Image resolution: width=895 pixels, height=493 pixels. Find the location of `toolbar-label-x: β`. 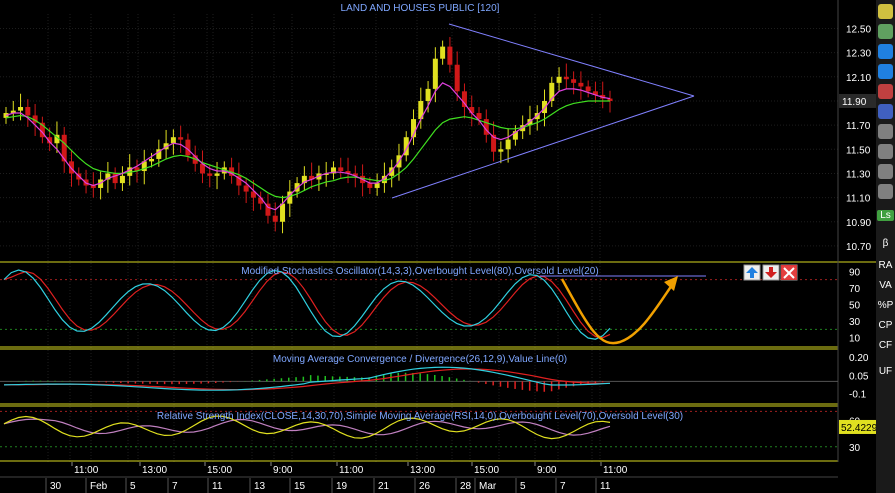

toolbar-label-x: β is located at coordinates (885, 243).